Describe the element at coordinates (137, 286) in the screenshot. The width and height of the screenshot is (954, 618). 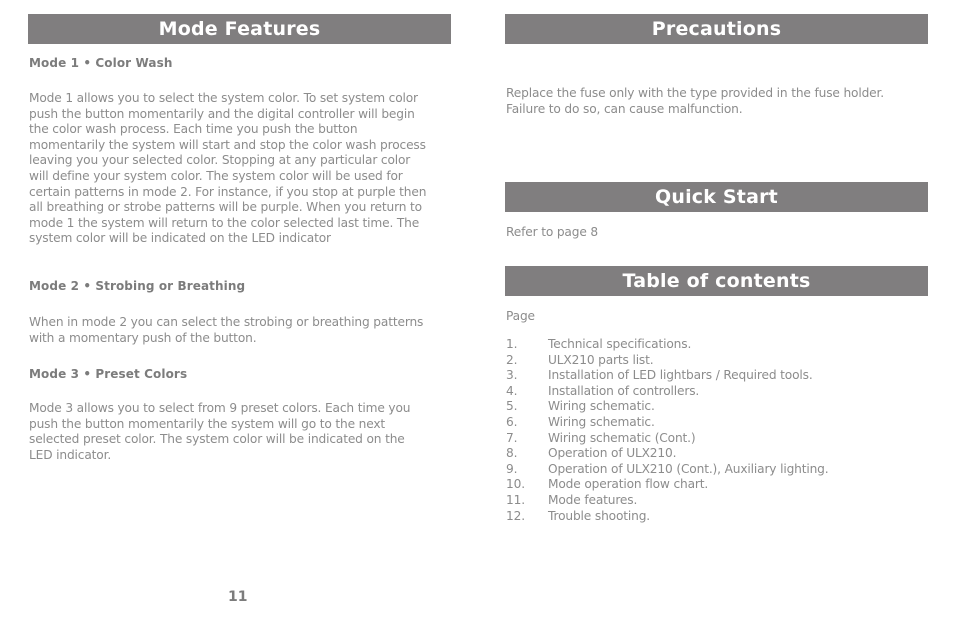
I see `mode-2-heading: Mode 2 • Strobing or Breathing` at that location.